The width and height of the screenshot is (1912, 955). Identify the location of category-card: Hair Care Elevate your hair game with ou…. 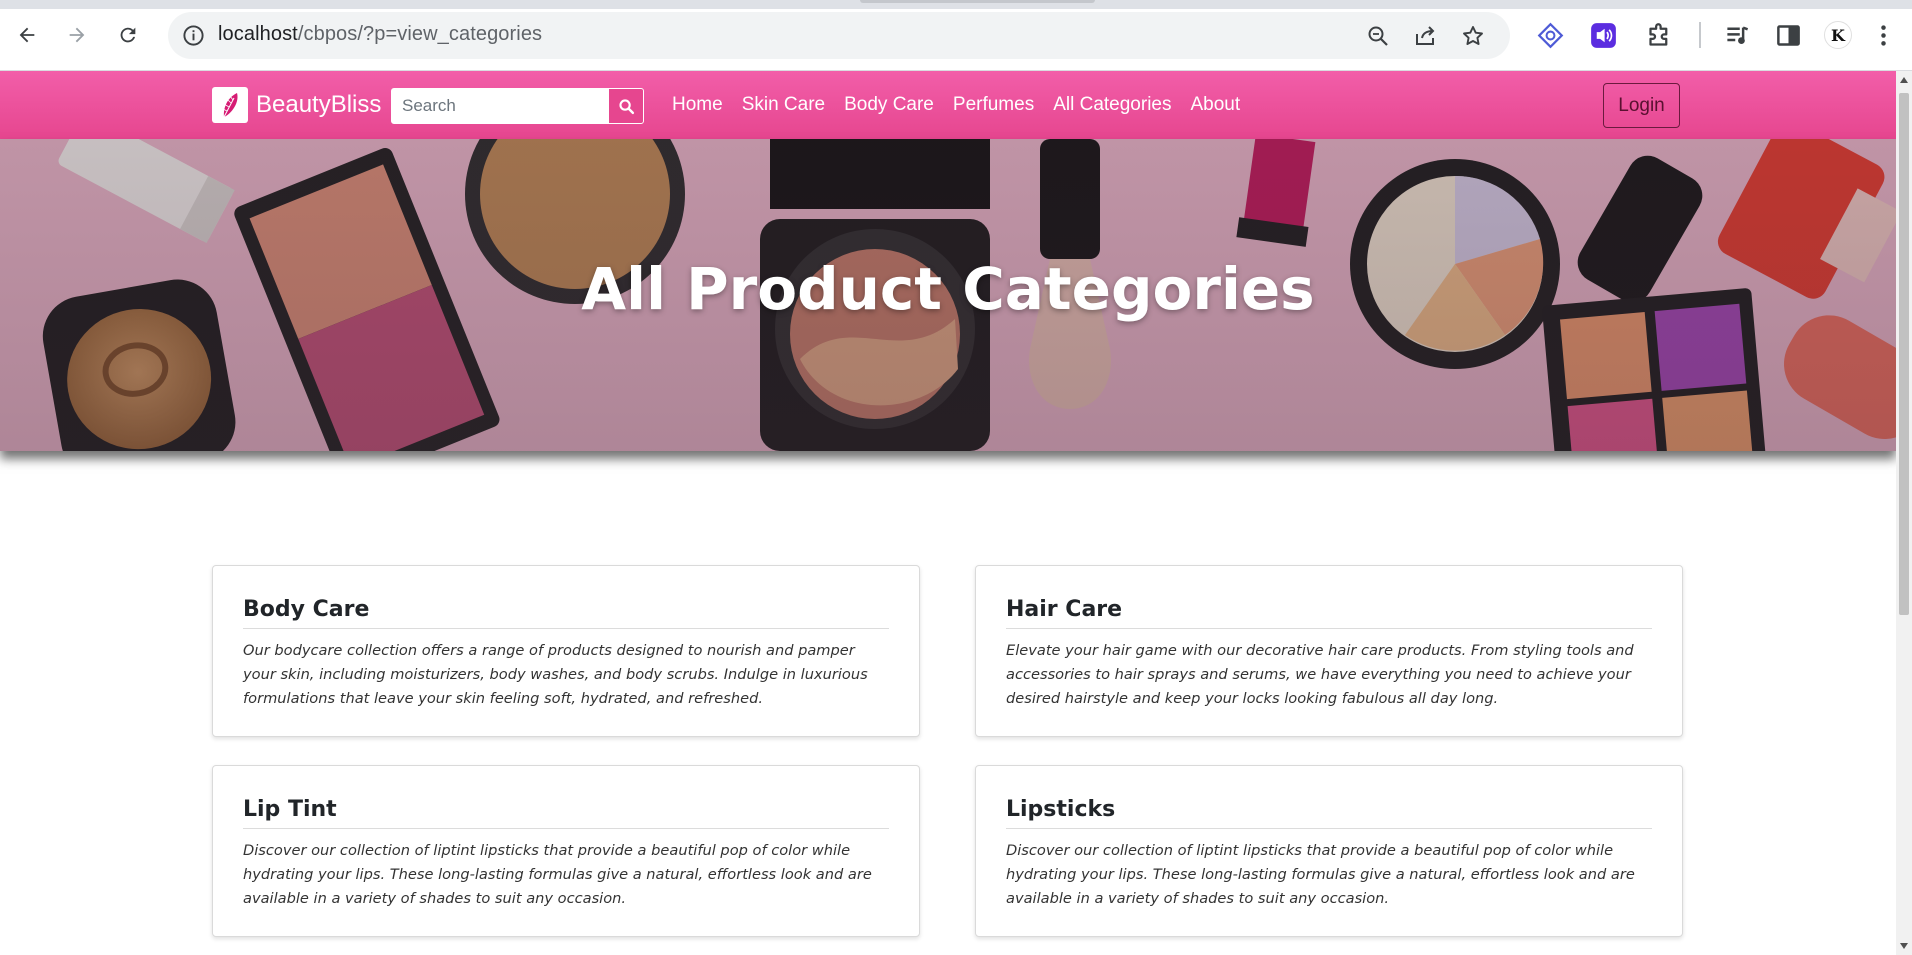
(1329, 651).